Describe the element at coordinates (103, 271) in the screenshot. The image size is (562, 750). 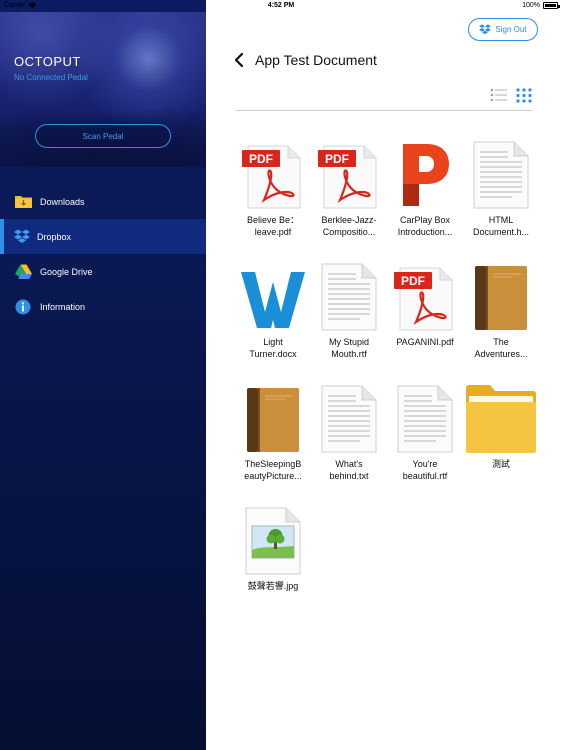
I see `sidebar-item-google-drive: Google Drive` at that location.